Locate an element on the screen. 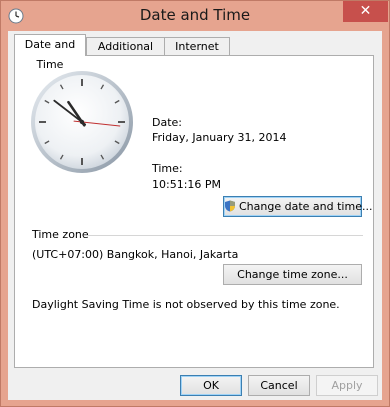  apply-button: Apply is located at coordinates (347, 385).